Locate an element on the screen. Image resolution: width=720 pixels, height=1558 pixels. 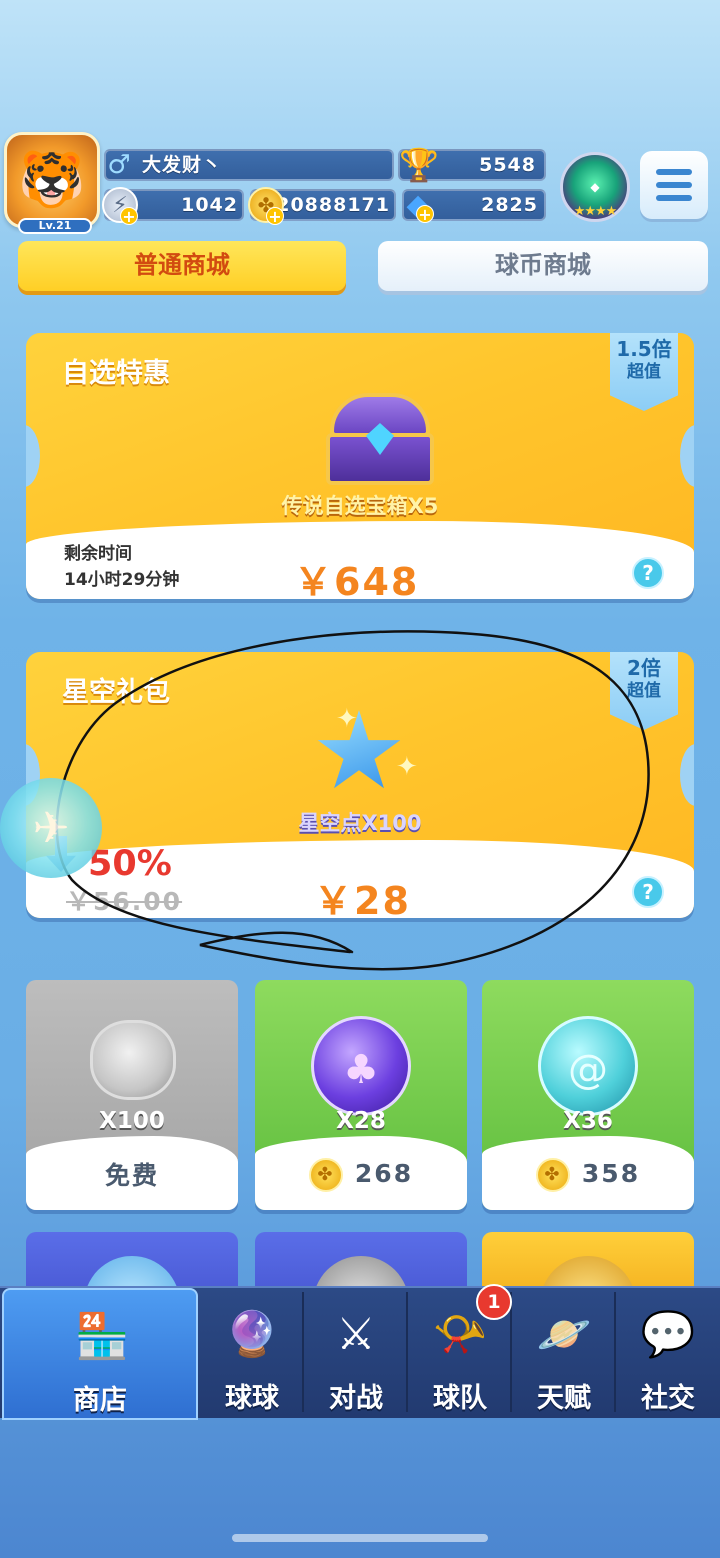
offer-price: ￥648 is located at coordinates (356, 575).